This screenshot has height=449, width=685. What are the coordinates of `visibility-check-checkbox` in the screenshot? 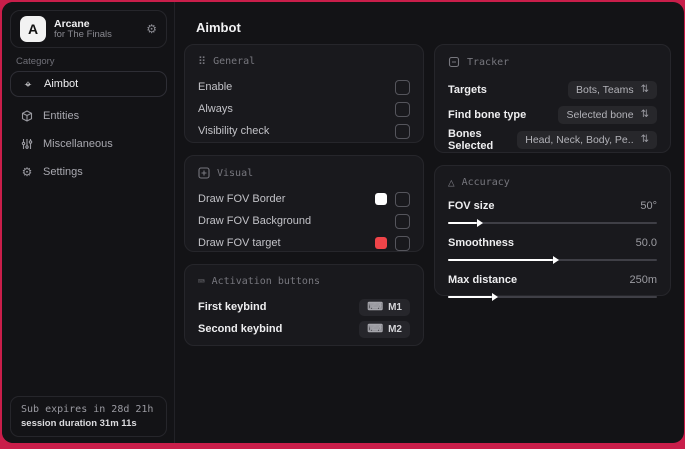 It's located at (402, 131).